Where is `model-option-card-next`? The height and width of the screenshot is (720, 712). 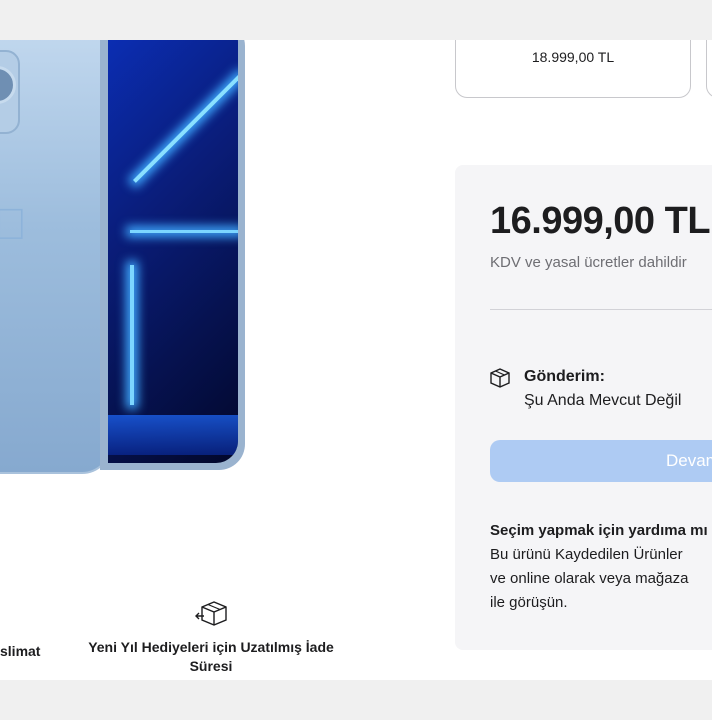
model-option-card-next is located at coordinates (709, 69).